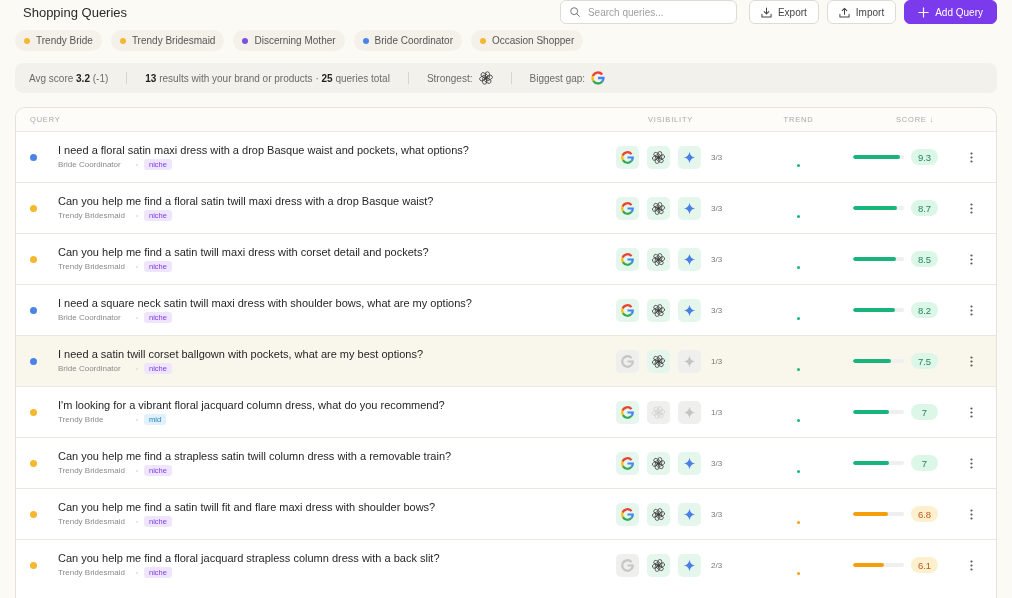  I want to click on import-button: Import, so click(861, 12).